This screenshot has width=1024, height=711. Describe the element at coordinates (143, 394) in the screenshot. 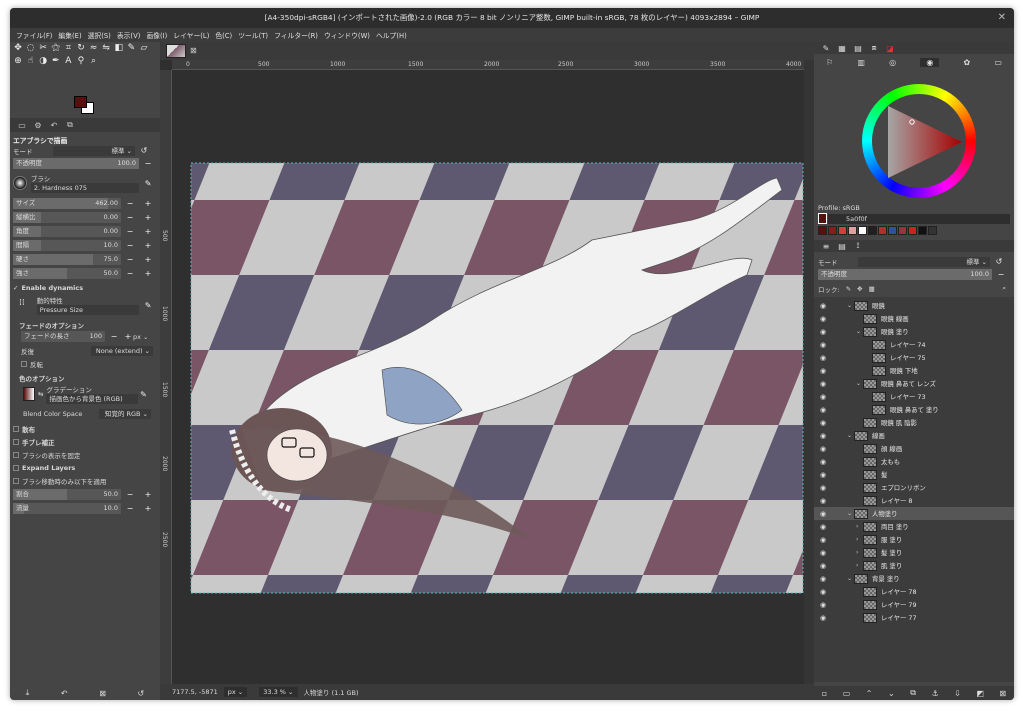

I see `edit-gradient-icon: ✎` at that location.